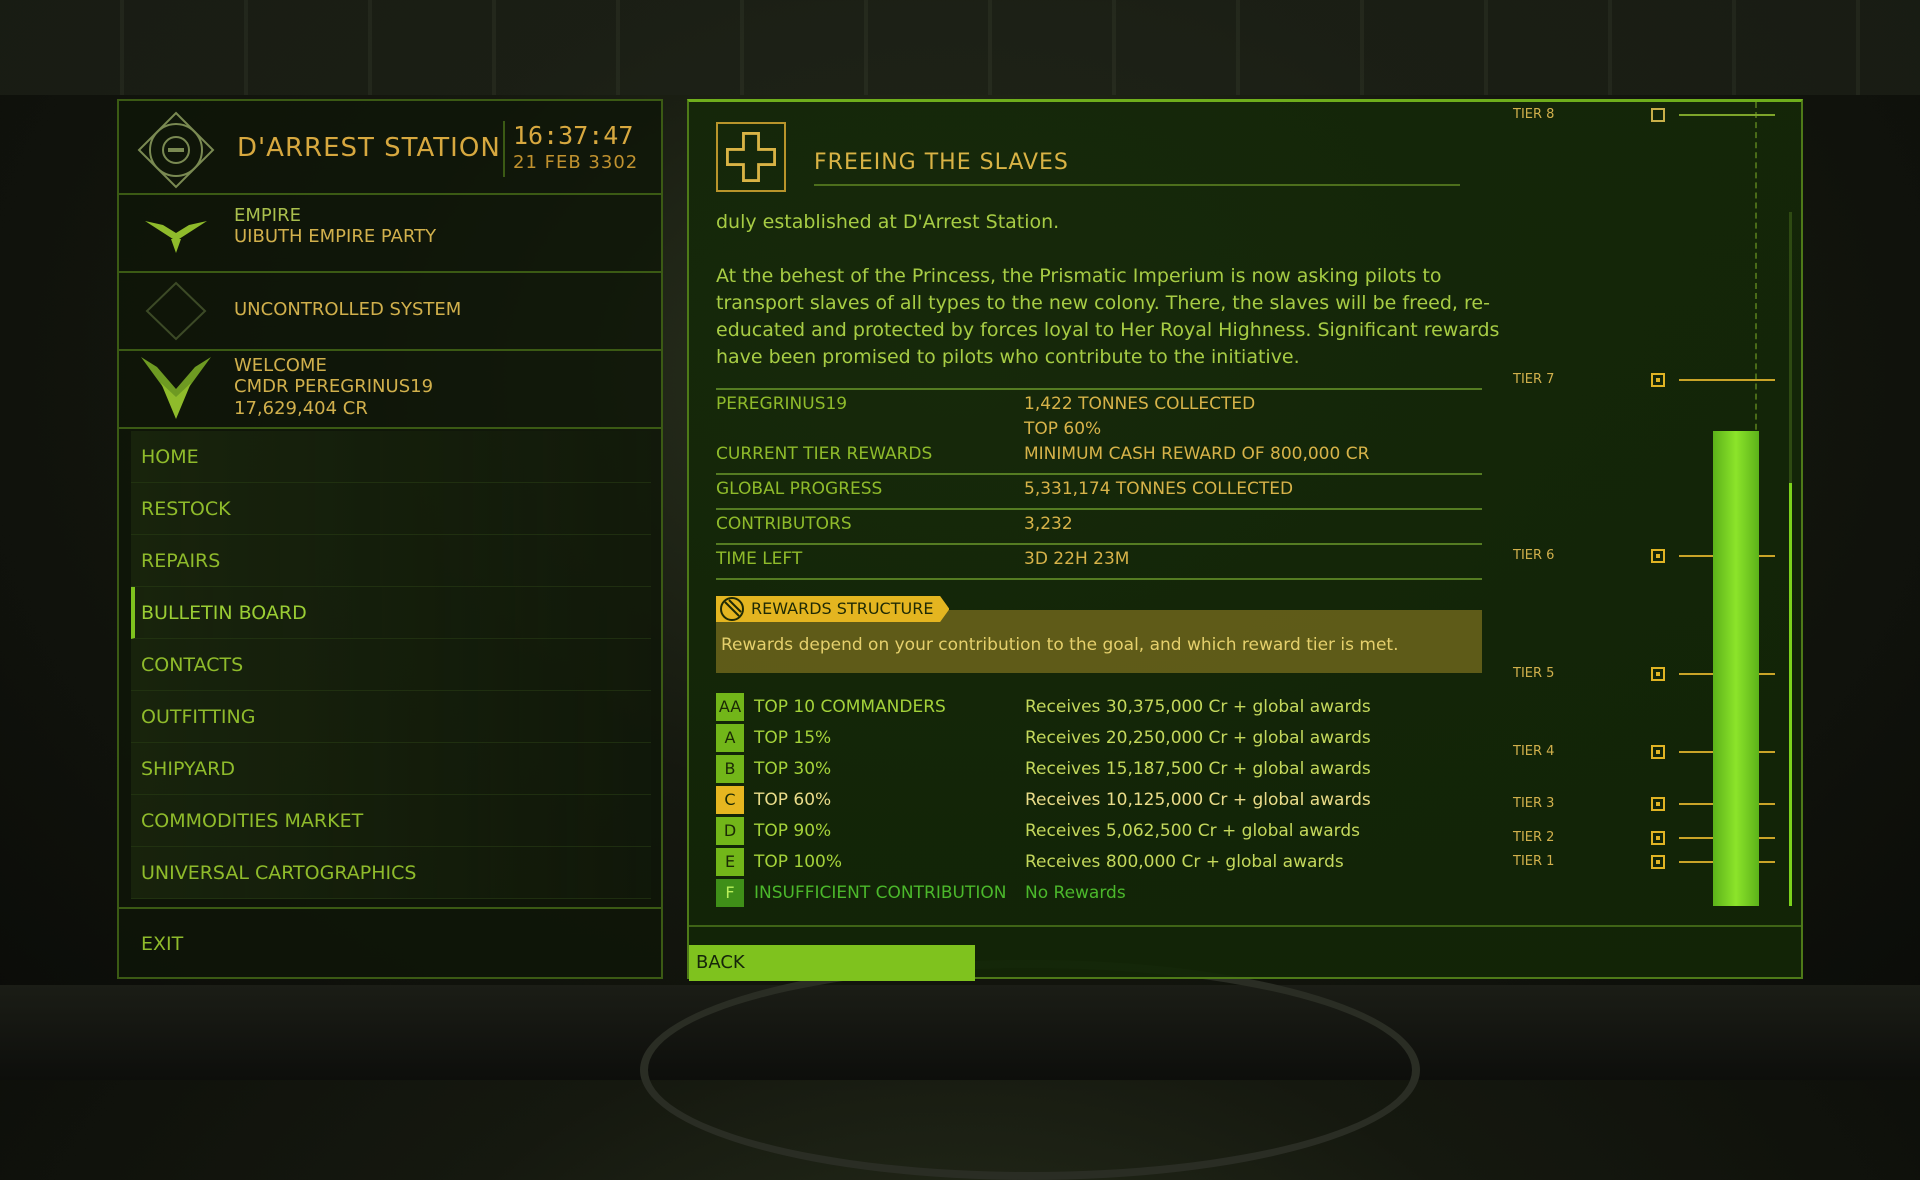  Describe the element at coordinates (334, 386) in the screenshot. I see `commander-name: CMDR PEREGRINUS19` at that location.